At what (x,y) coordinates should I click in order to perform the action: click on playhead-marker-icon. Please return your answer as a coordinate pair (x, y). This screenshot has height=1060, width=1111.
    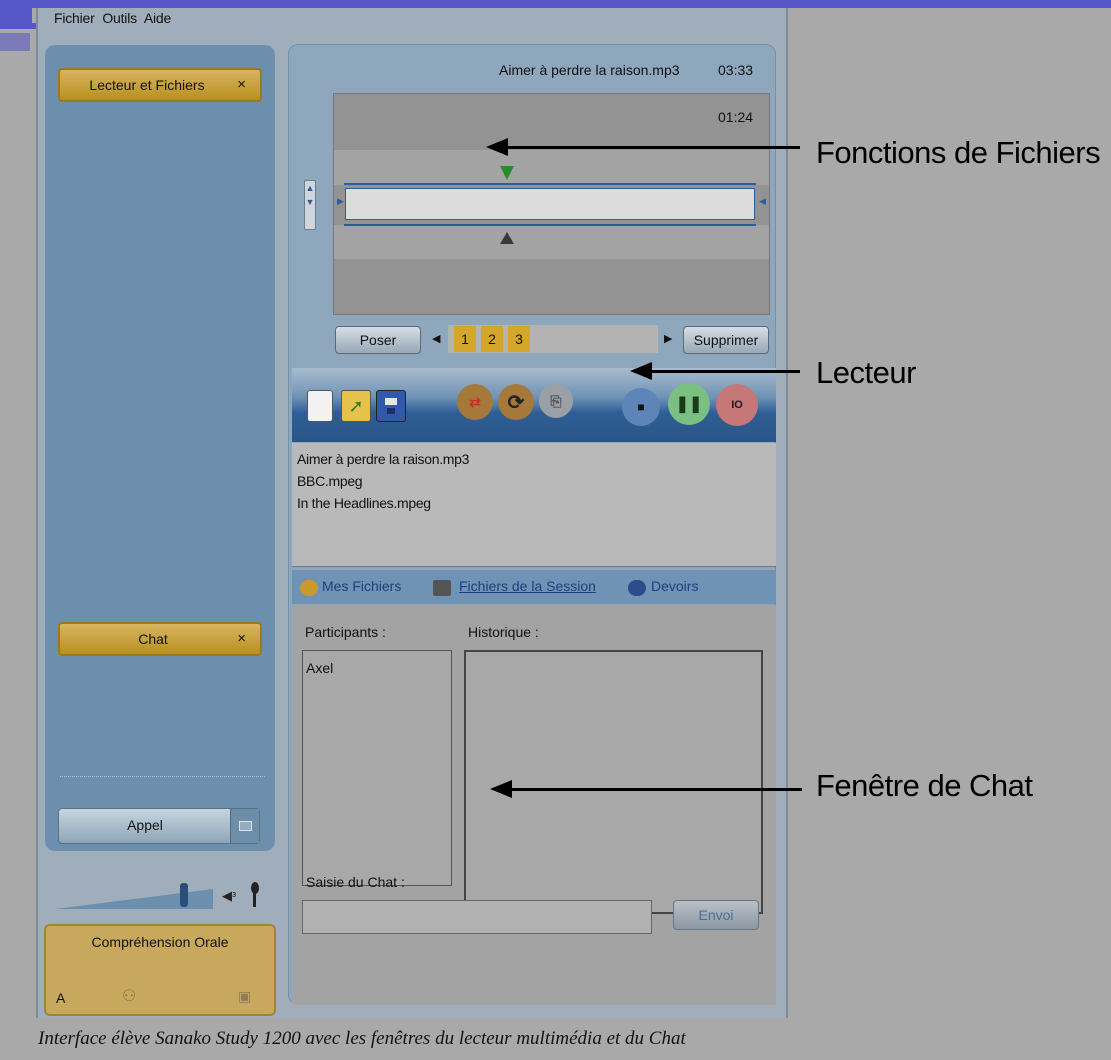
    Looking at the image, I should click on (507, 238).